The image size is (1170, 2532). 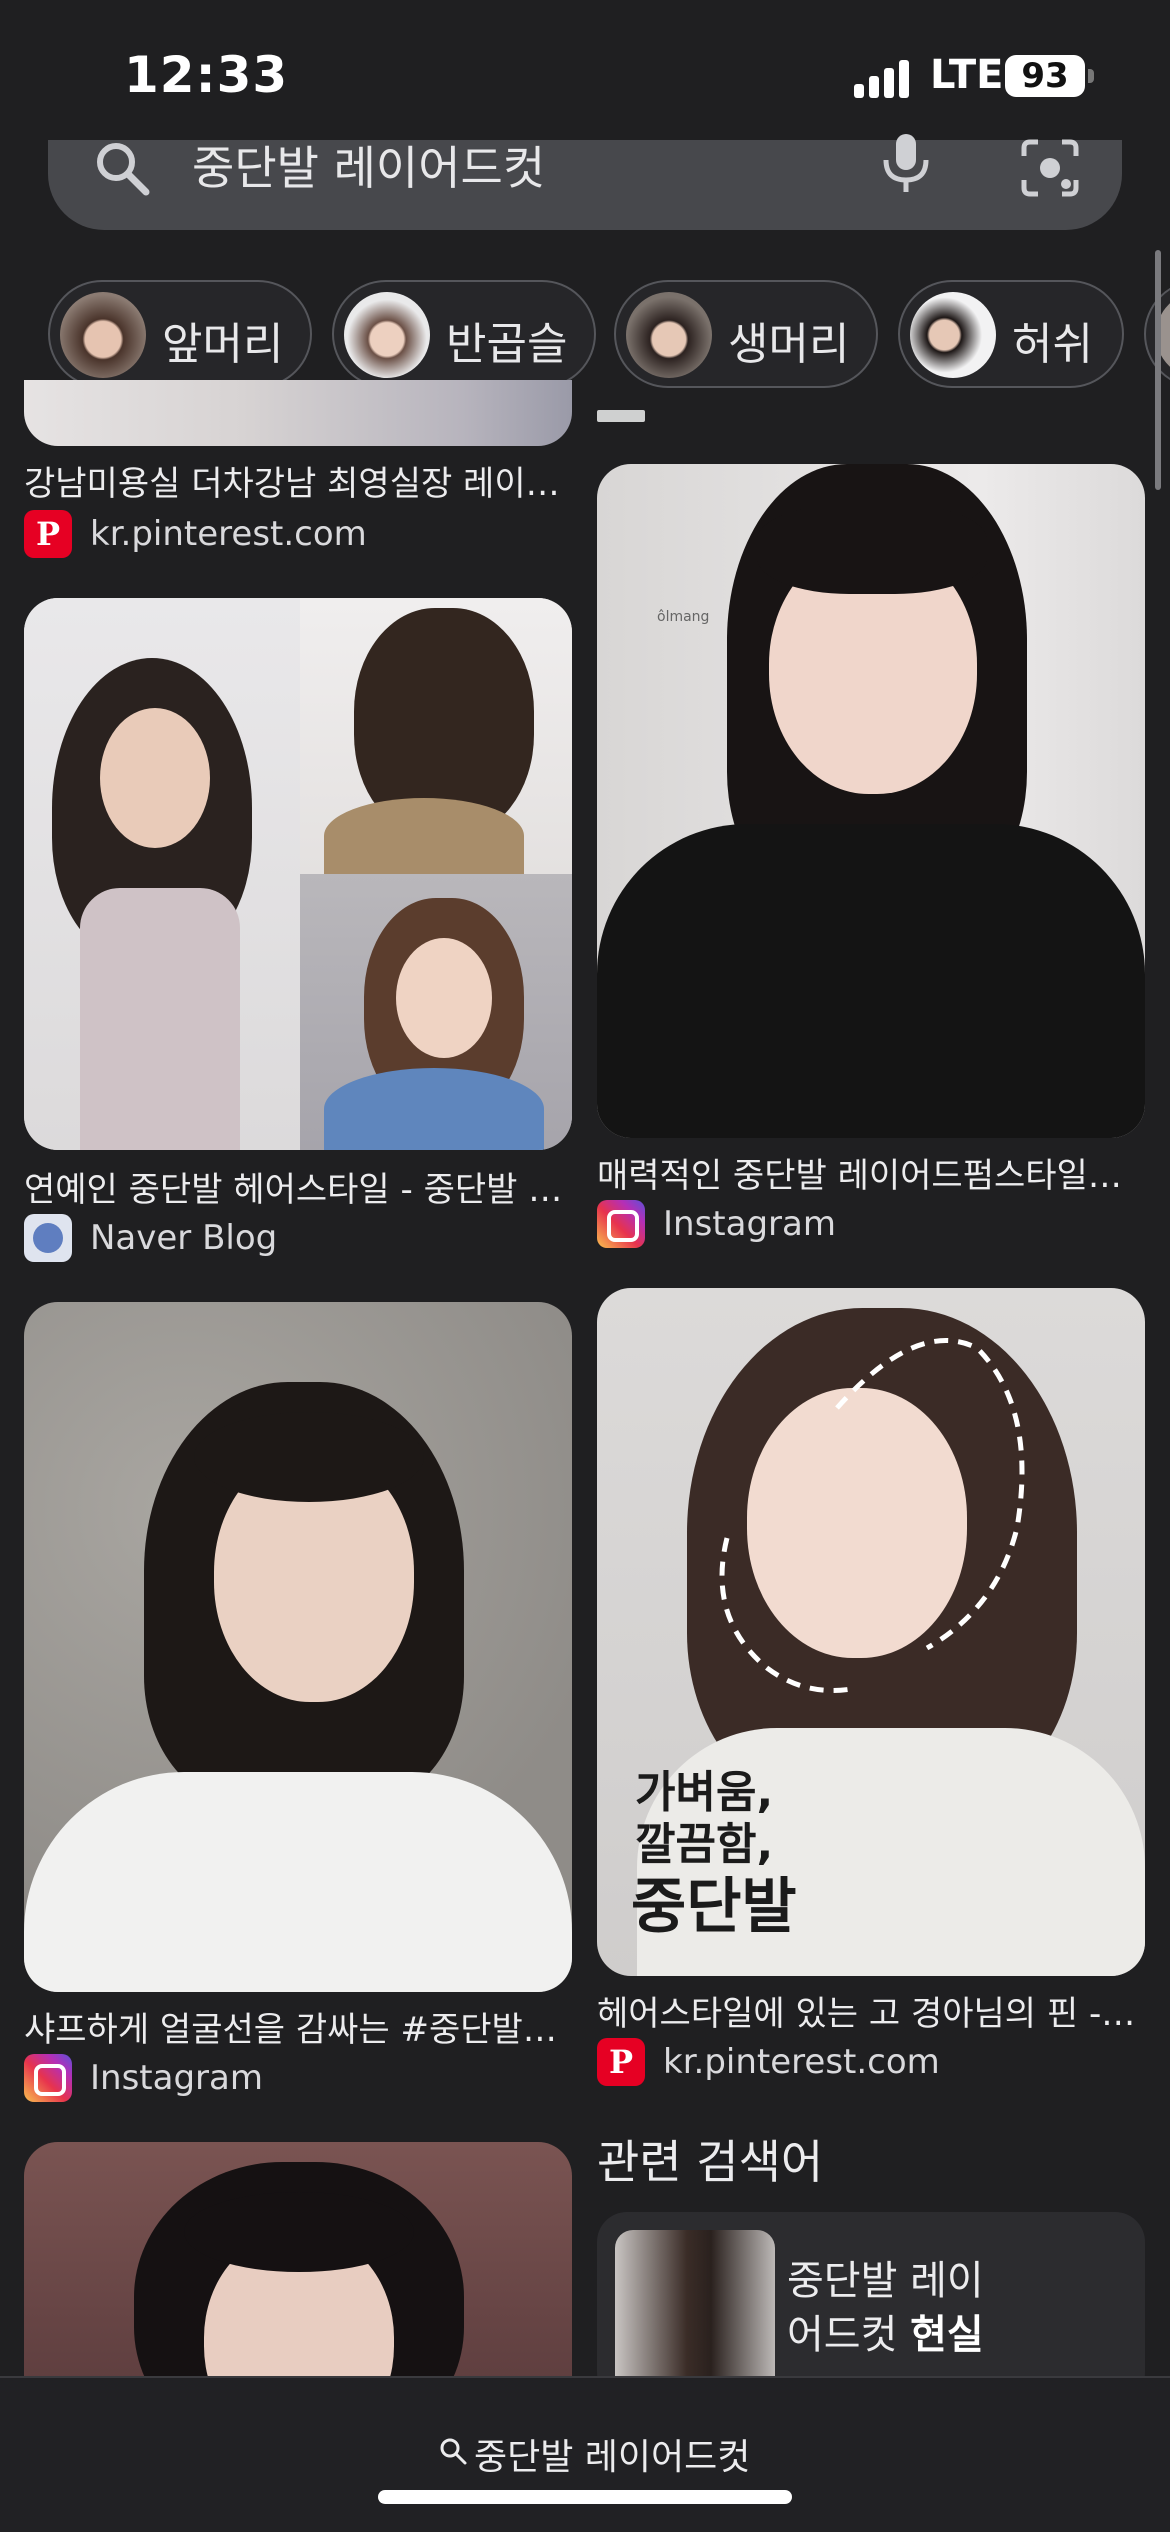 I want to click on overlay-line: 깔끔함,, so click(x=704, y=1844).